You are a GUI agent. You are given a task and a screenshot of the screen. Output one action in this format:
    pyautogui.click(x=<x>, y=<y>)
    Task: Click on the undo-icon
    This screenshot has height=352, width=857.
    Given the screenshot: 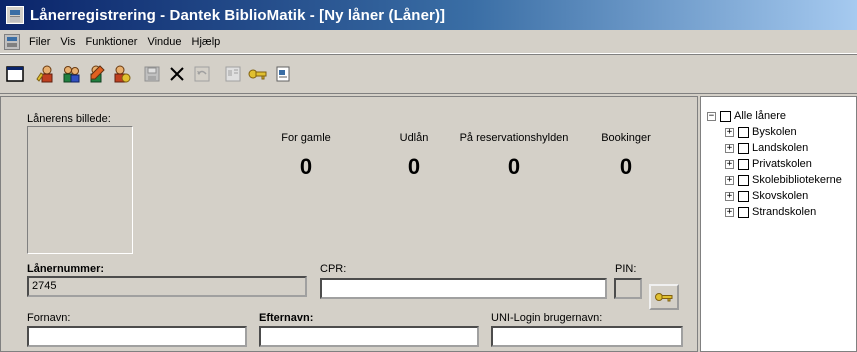 What is the action you would take?
    pyautogui.click(x=202, y=74)
    